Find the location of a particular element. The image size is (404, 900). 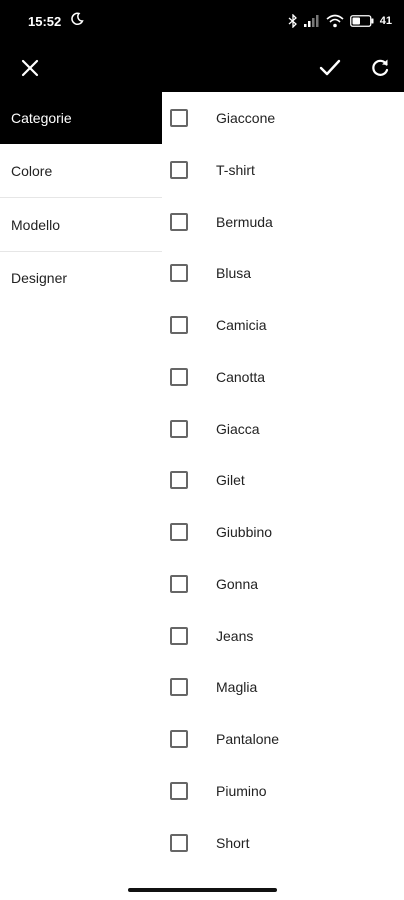

sidebar-item-categorie: Categorie is located at coordinates (81, 118).